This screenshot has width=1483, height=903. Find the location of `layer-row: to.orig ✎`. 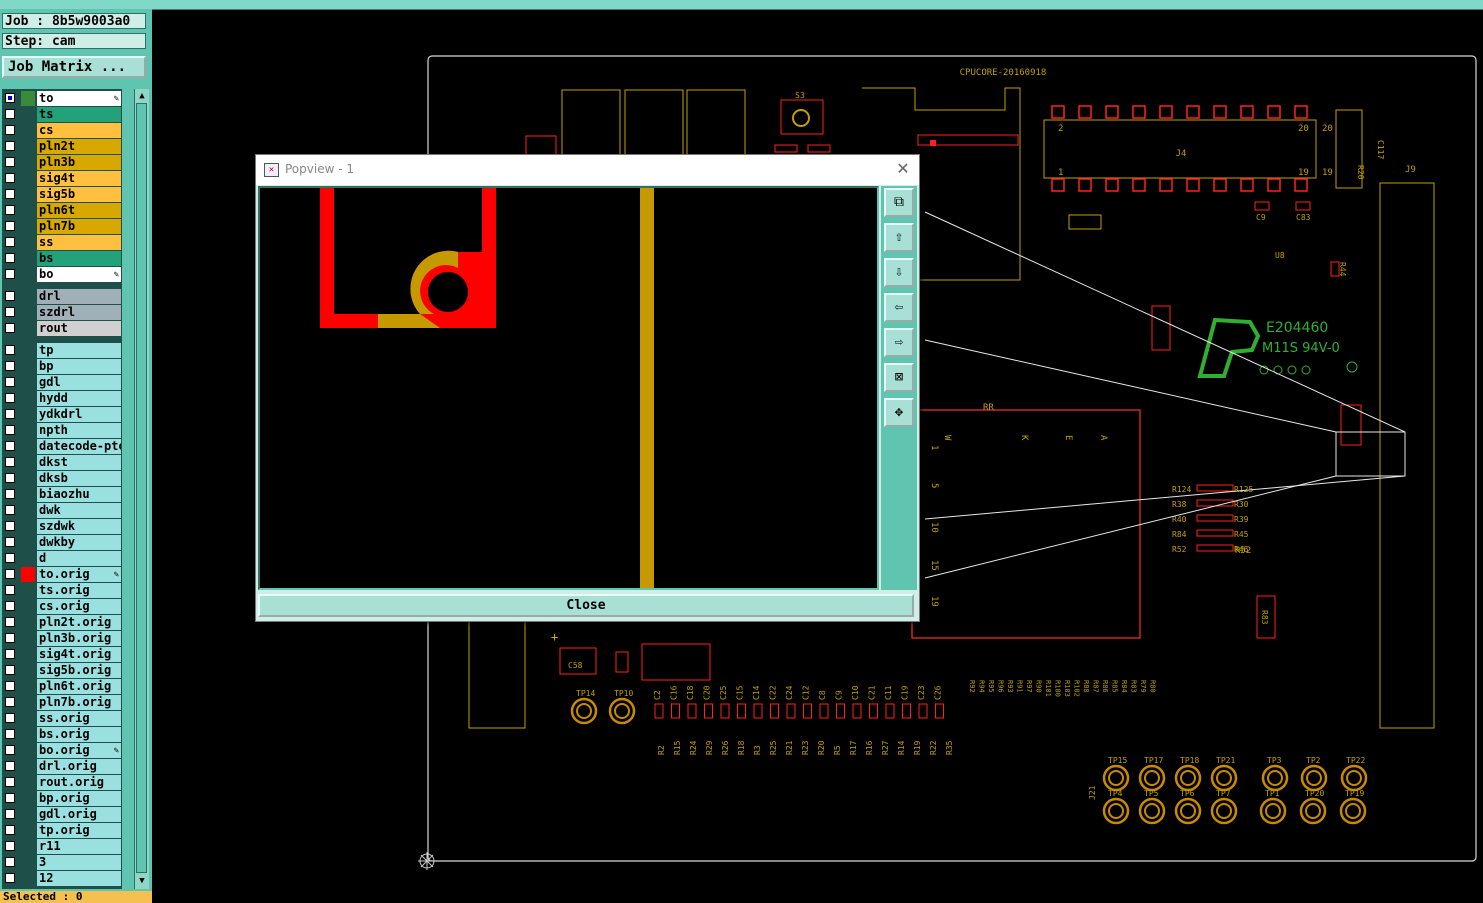

layer-row: to.orig ✎ is located at coordinates (62, 574).